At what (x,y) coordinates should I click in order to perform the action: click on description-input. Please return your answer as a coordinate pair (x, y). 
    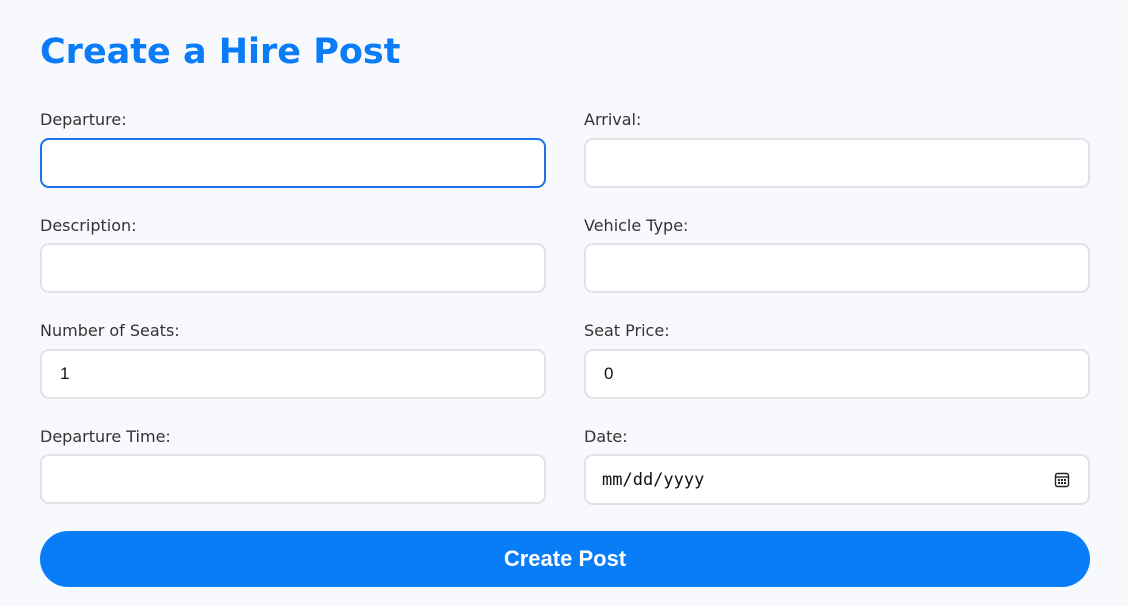
    Looking at the image, I should click on (293, 268).